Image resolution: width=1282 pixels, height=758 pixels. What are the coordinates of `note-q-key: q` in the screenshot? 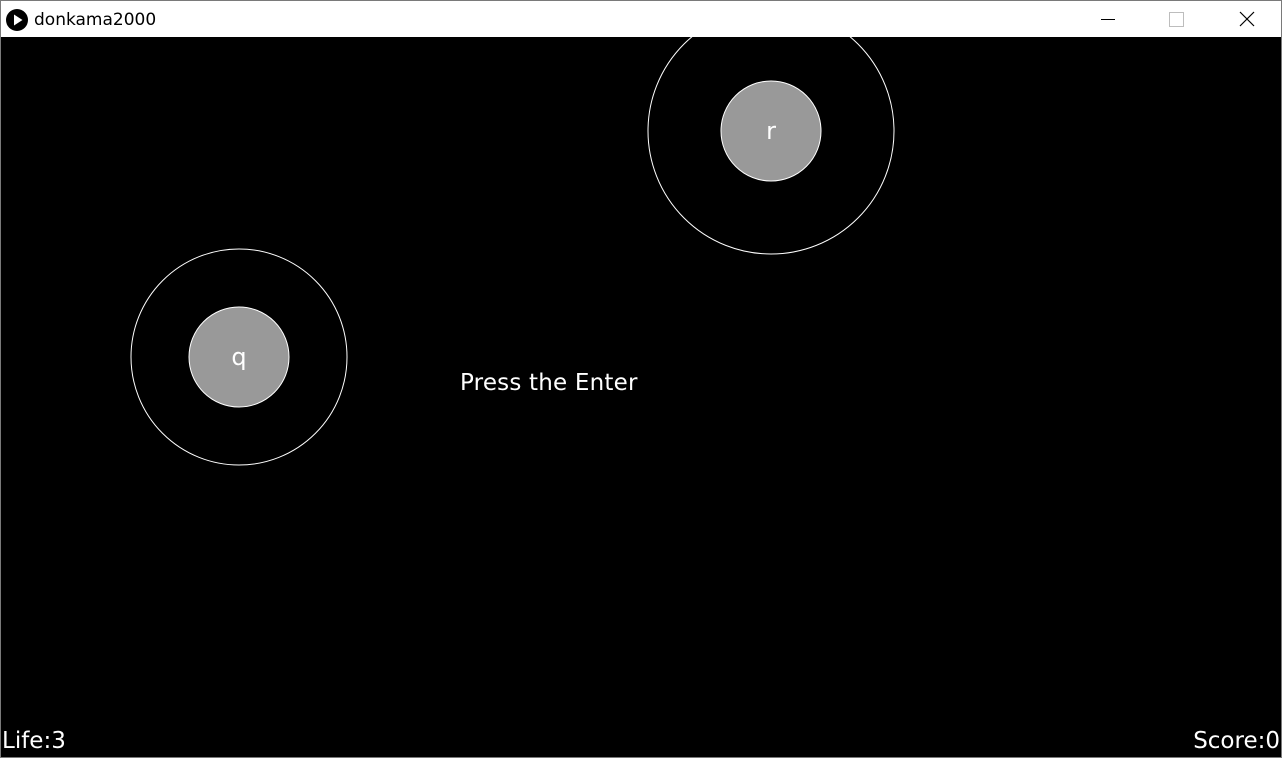 It's located at (239, 357).